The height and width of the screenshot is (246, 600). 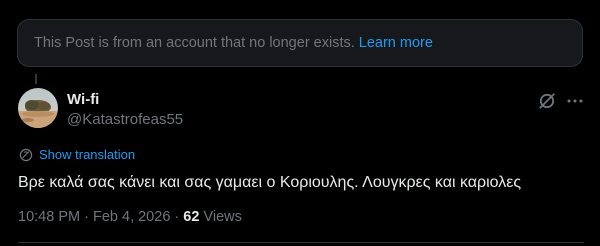 I want to click on grok-icon, so click(x=547, y=101).